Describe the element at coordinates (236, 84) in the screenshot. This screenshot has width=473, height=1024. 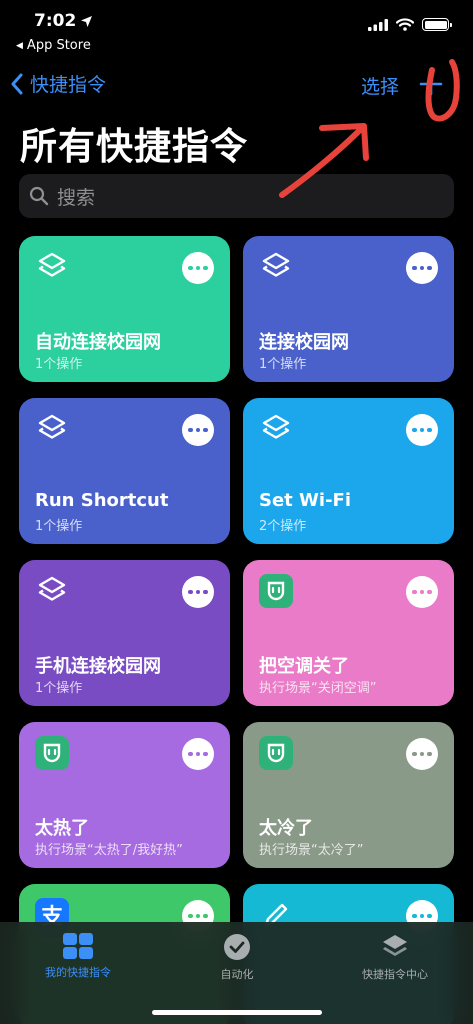
I see `navigation-bar: 快捷指令 选择` at that location.